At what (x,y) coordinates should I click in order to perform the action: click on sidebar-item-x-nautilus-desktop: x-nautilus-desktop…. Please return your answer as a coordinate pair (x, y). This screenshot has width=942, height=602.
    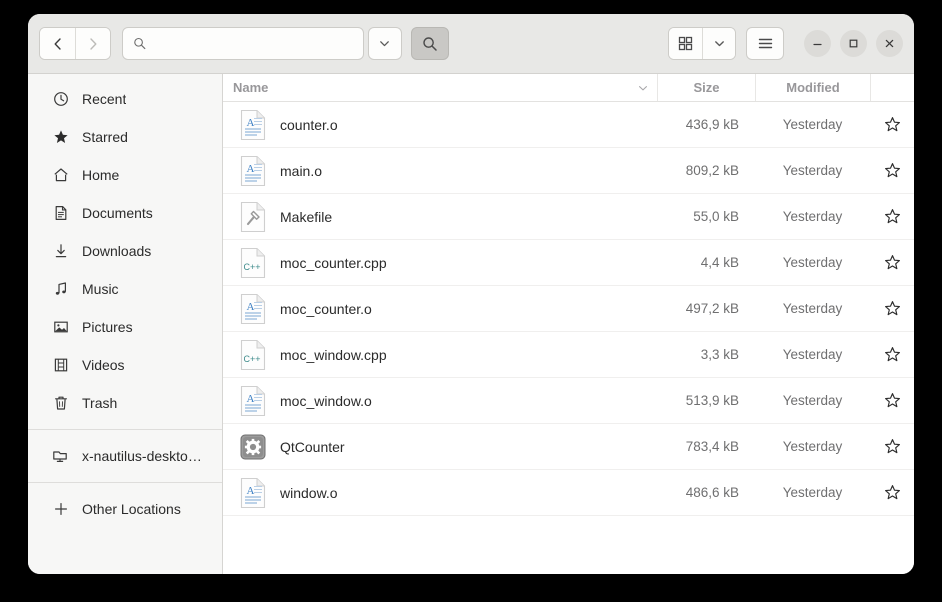
    Looking at the image, I should click on (125, 456).